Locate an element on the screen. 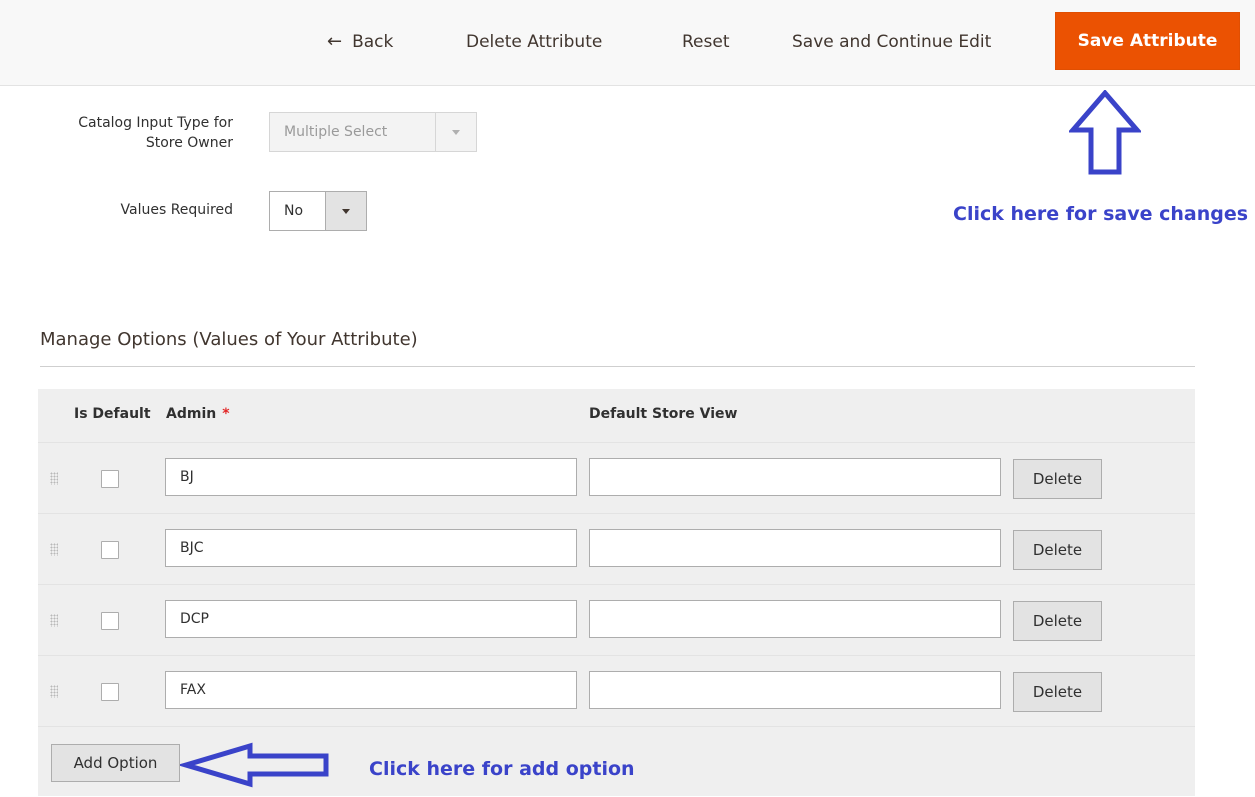  column-header-is-default: Is Default is located at coordinates (112, 414).